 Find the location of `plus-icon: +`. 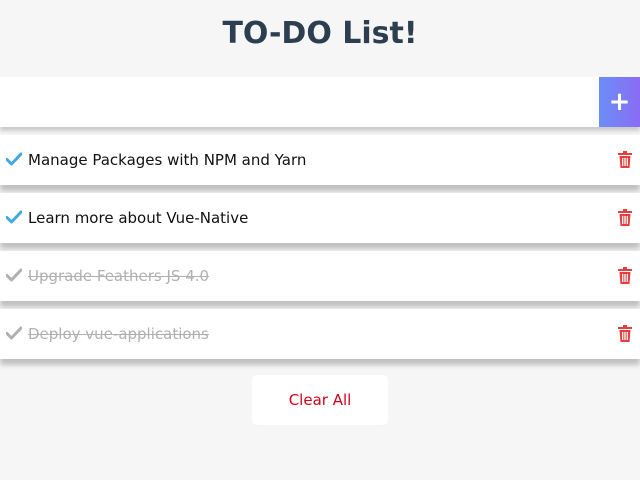

plus-icon: + is located at coordinates (619, 102).